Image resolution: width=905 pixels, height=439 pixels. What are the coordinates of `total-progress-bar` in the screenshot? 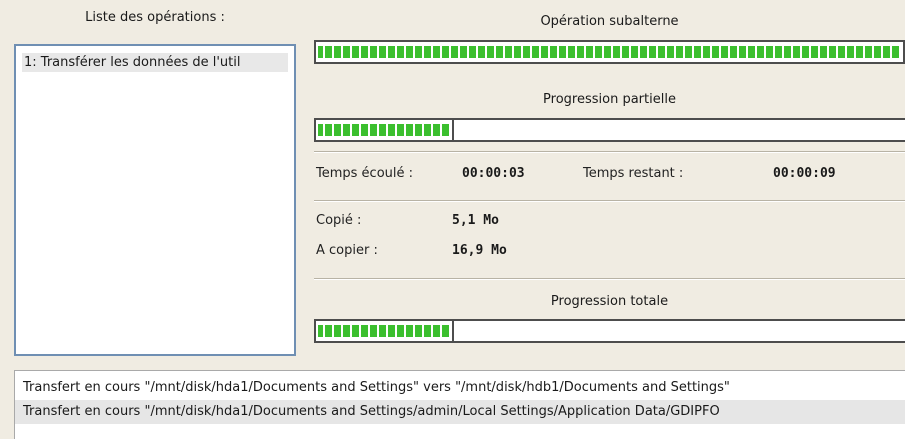 It's located at (609, 331).